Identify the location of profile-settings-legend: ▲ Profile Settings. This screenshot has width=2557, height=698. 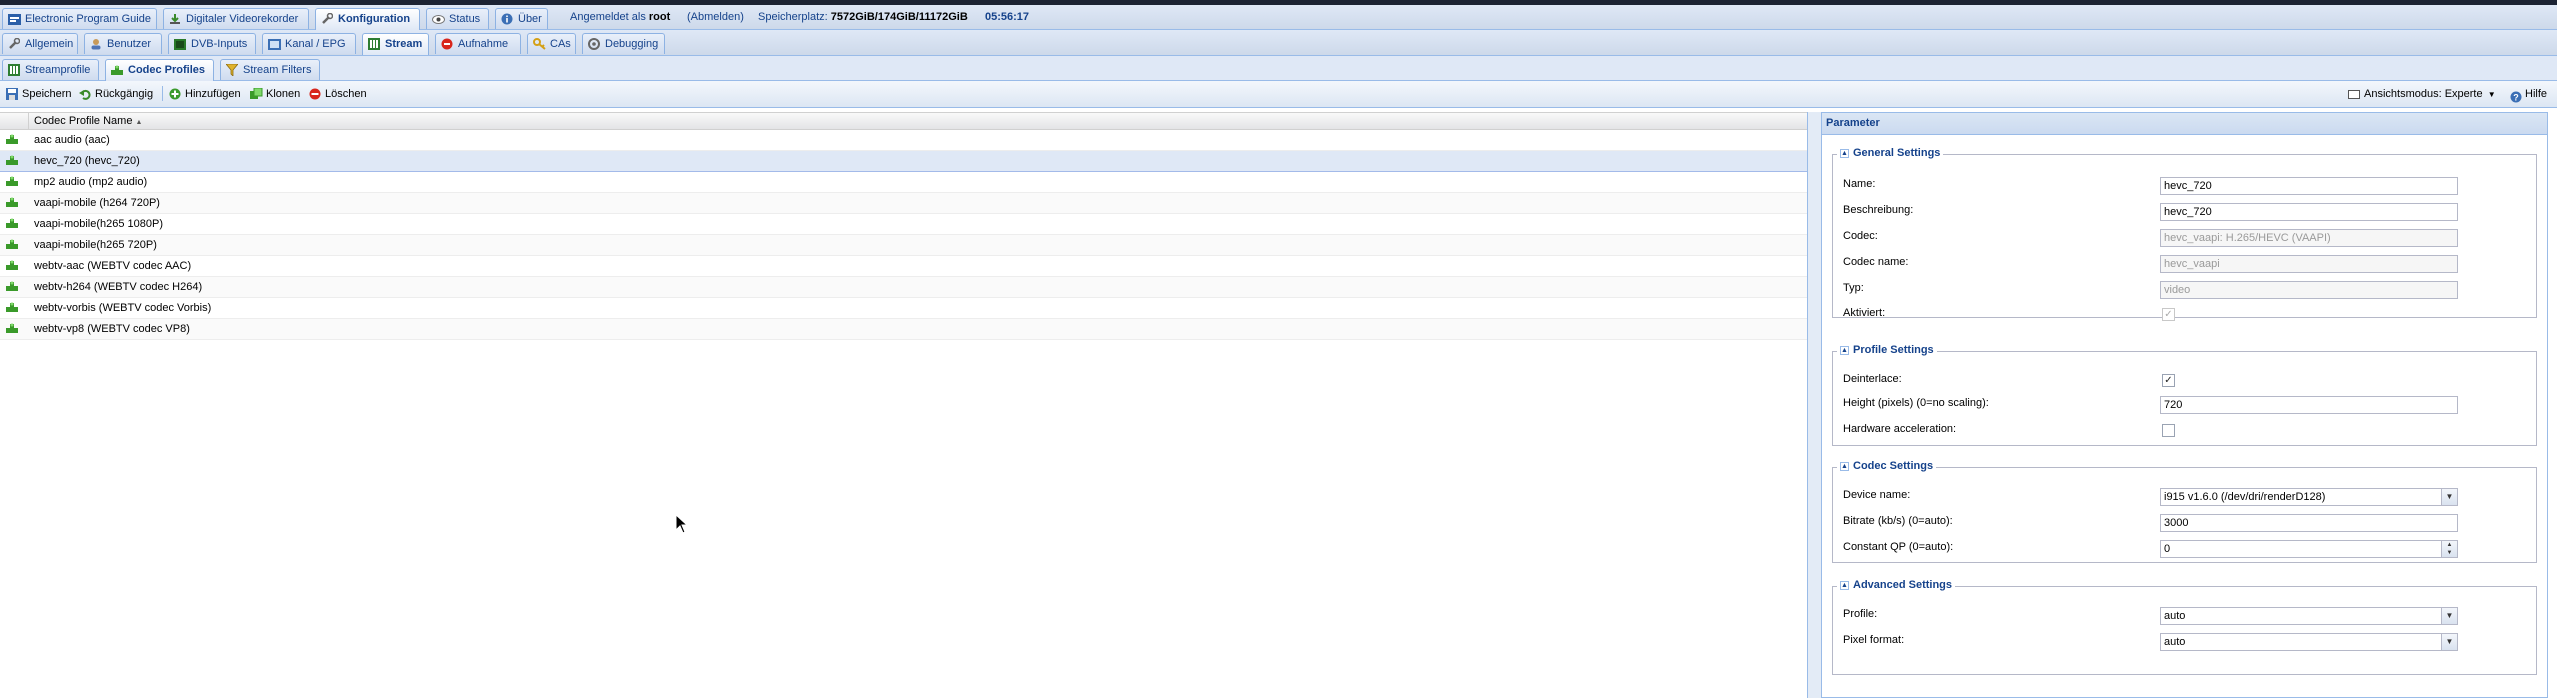
(1887, 350).